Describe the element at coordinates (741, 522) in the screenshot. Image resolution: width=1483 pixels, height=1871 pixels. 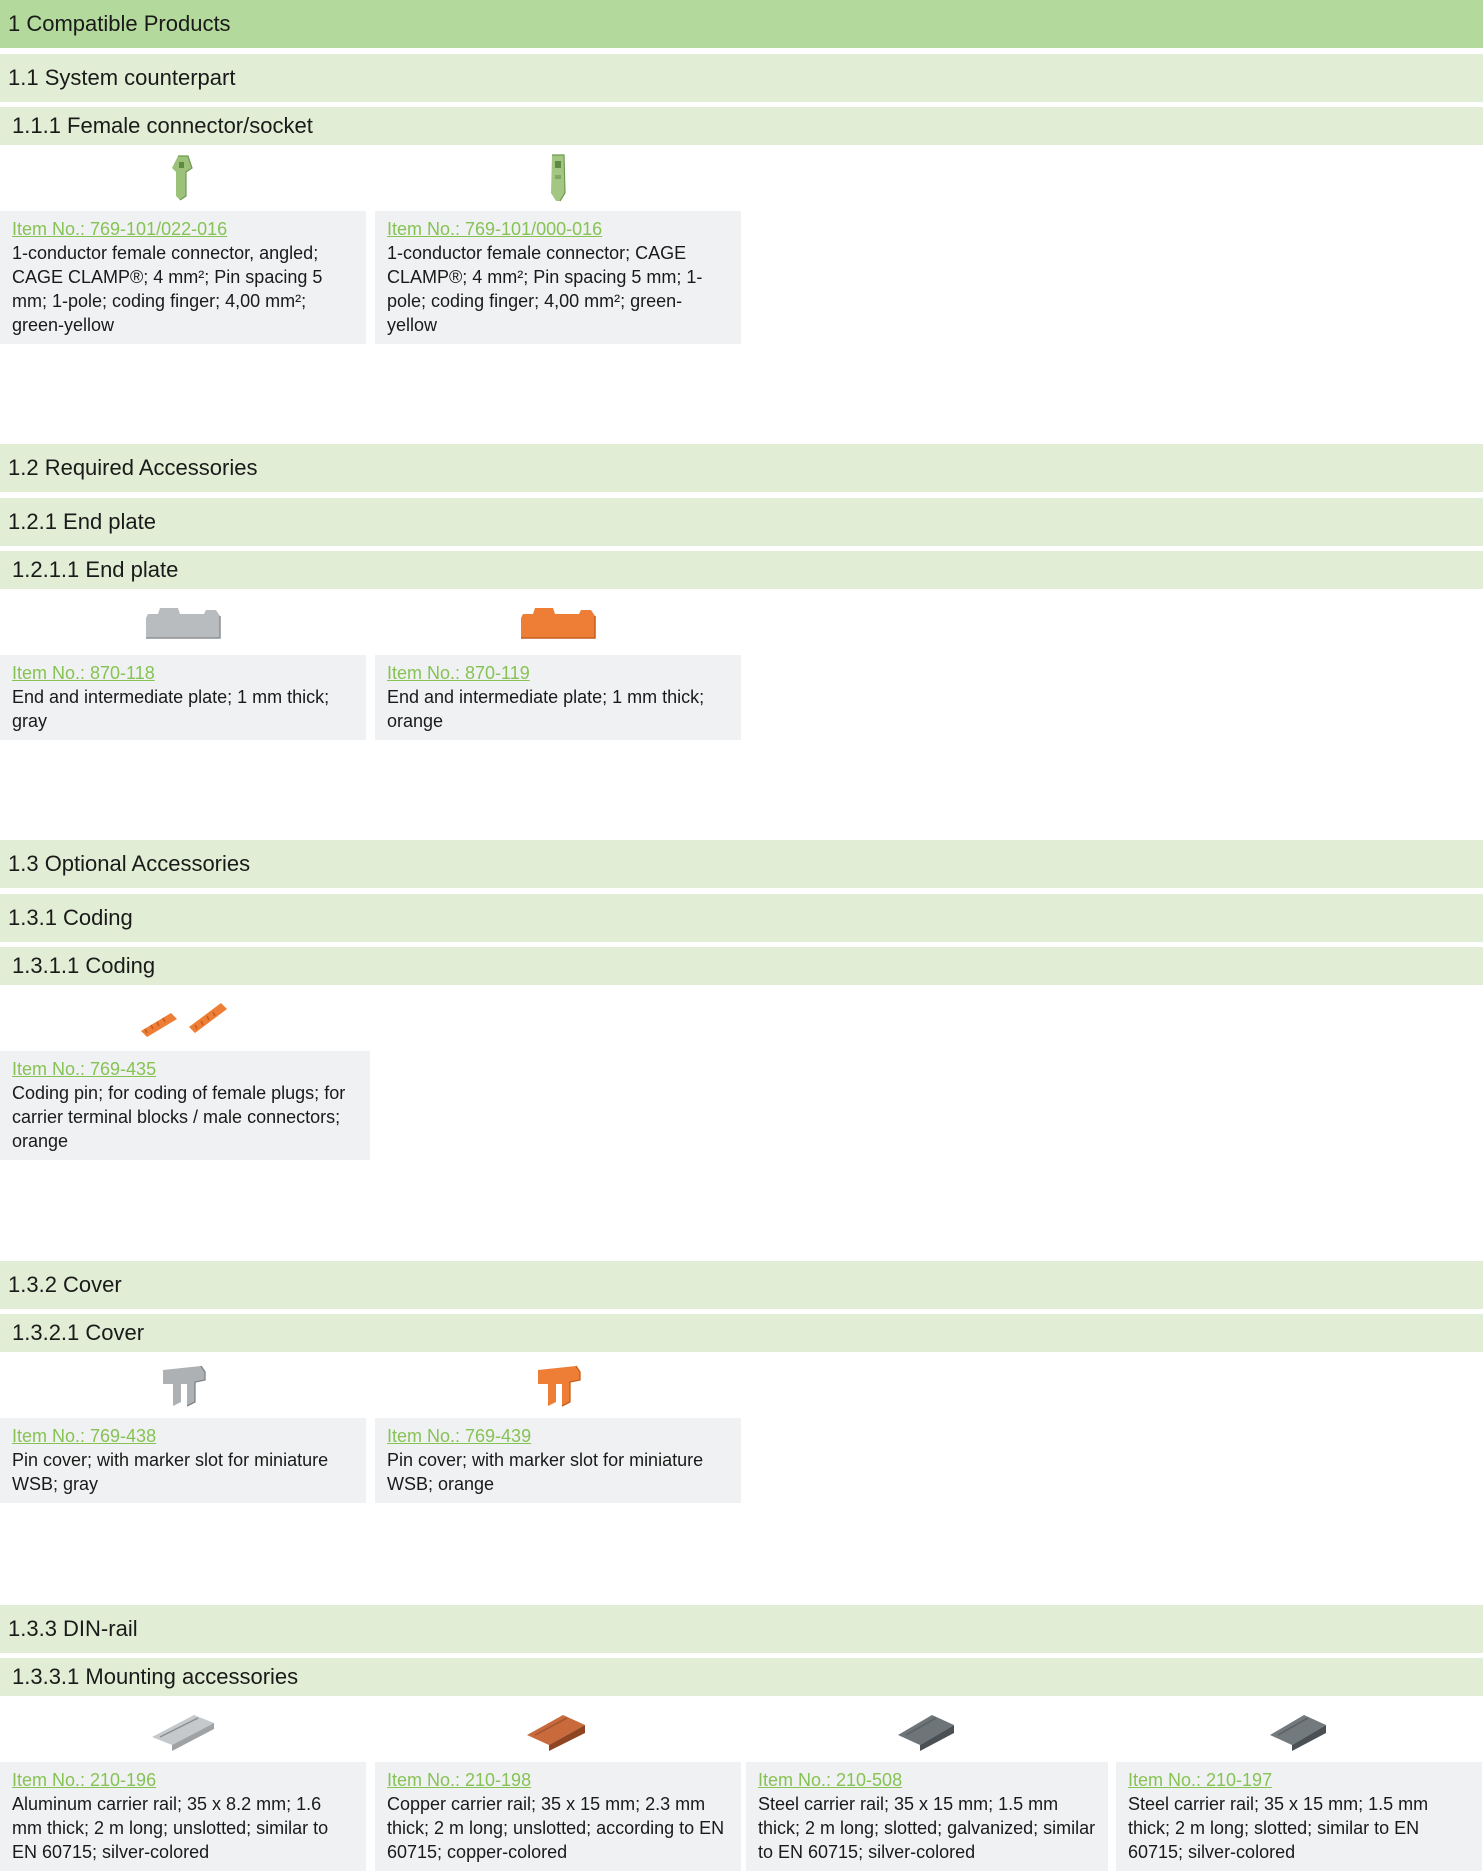
I see `section-header-end-plate: 1.2.1 End plate` at that location.